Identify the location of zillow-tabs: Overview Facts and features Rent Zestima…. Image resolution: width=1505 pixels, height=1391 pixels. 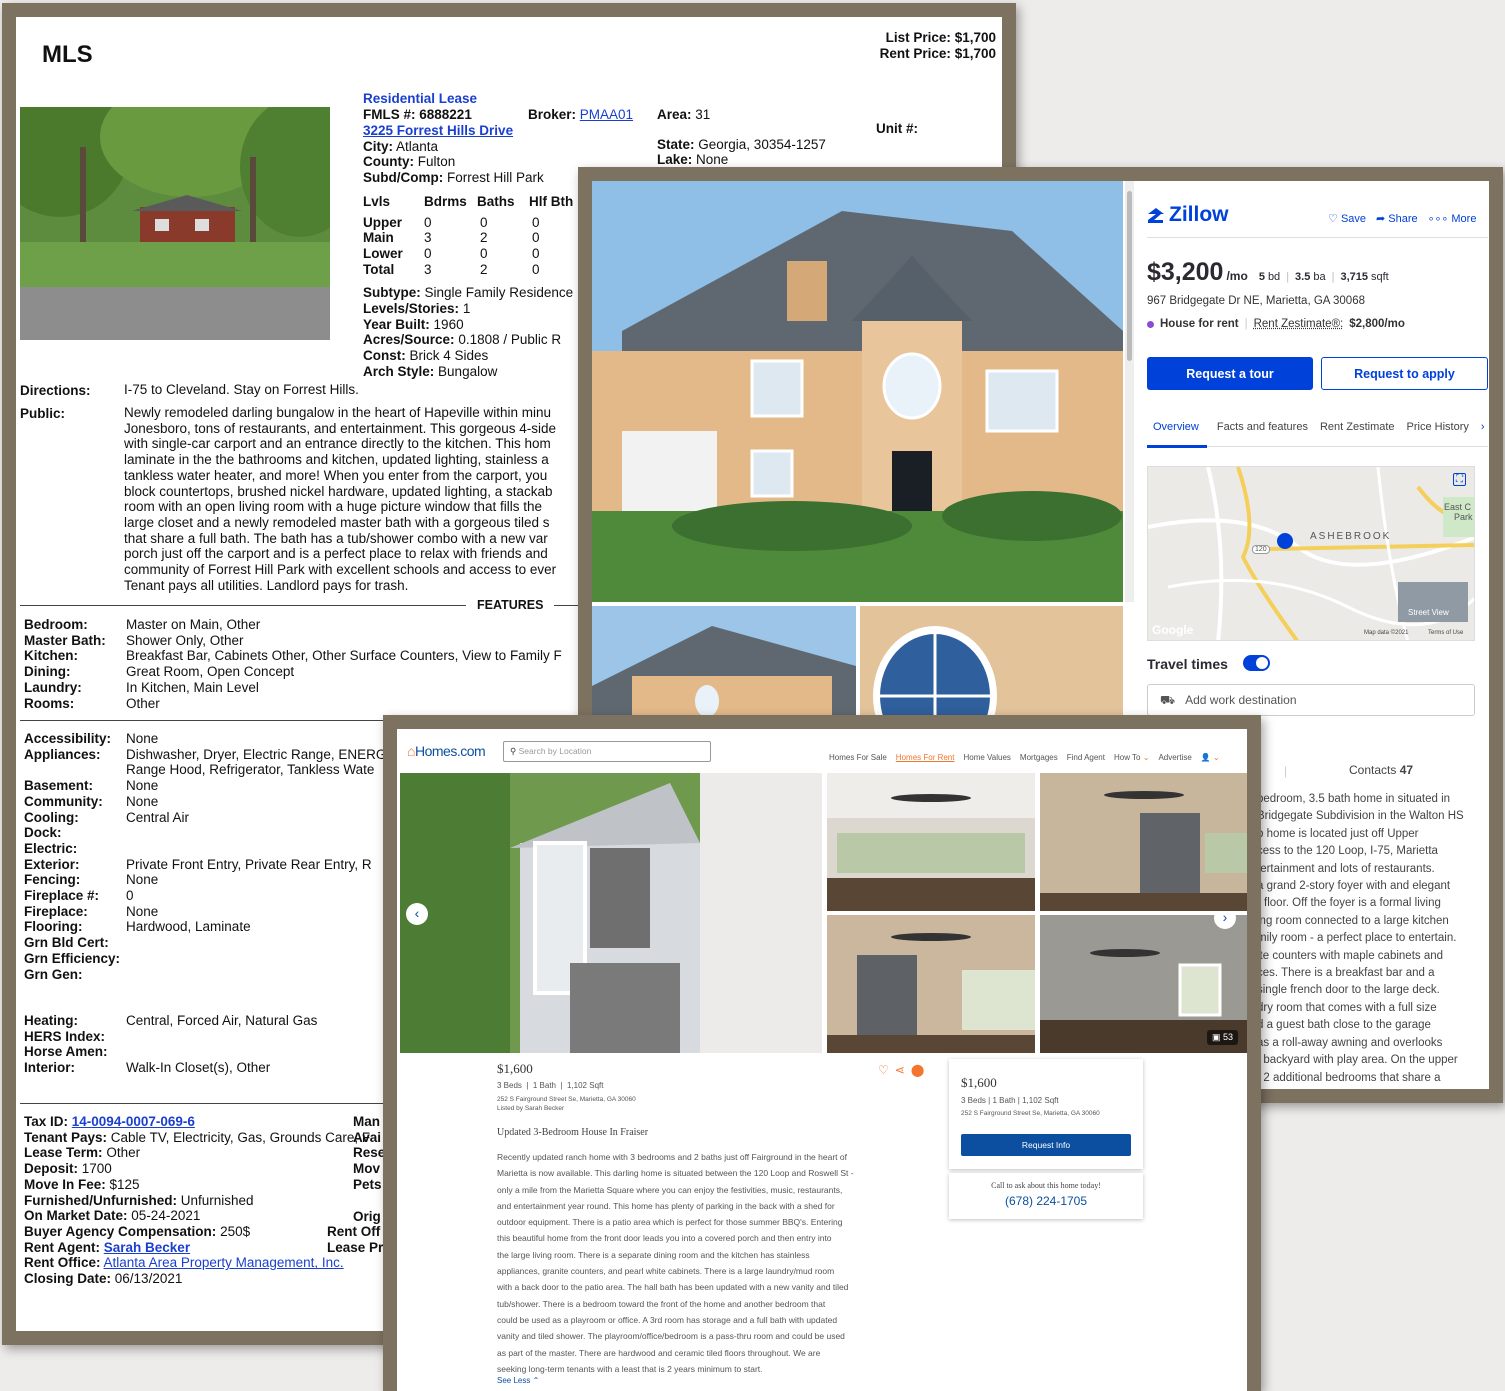
(1316, 427).